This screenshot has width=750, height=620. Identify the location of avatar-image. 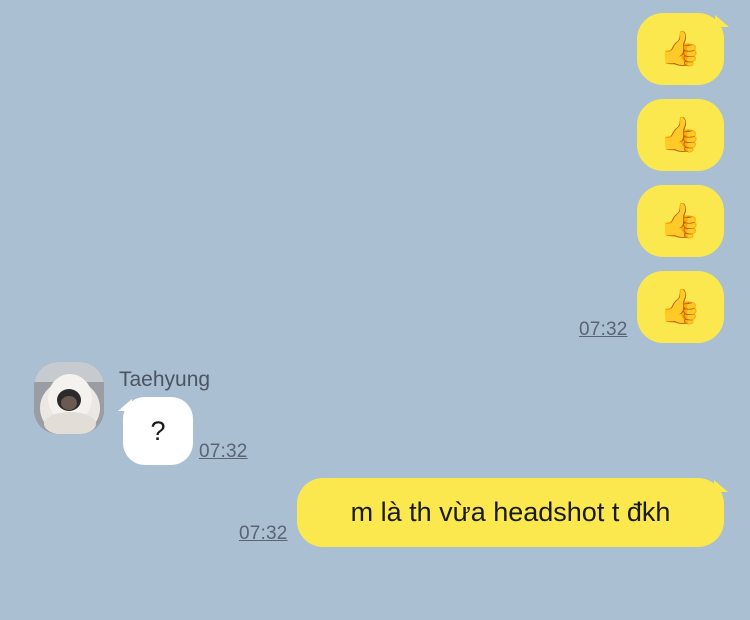
(69, 398).